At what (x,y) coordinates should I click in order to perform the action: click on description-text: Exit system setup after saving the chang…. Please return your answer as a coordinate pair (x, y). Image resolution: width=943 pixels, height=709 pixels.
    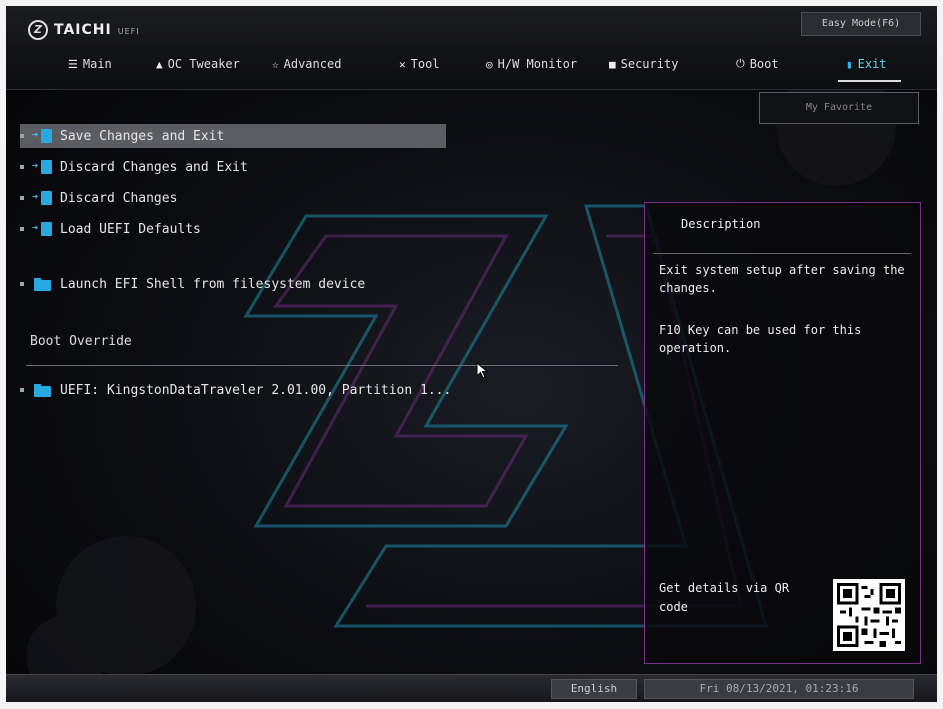
    Looking at the image, I should click on (782, 279).